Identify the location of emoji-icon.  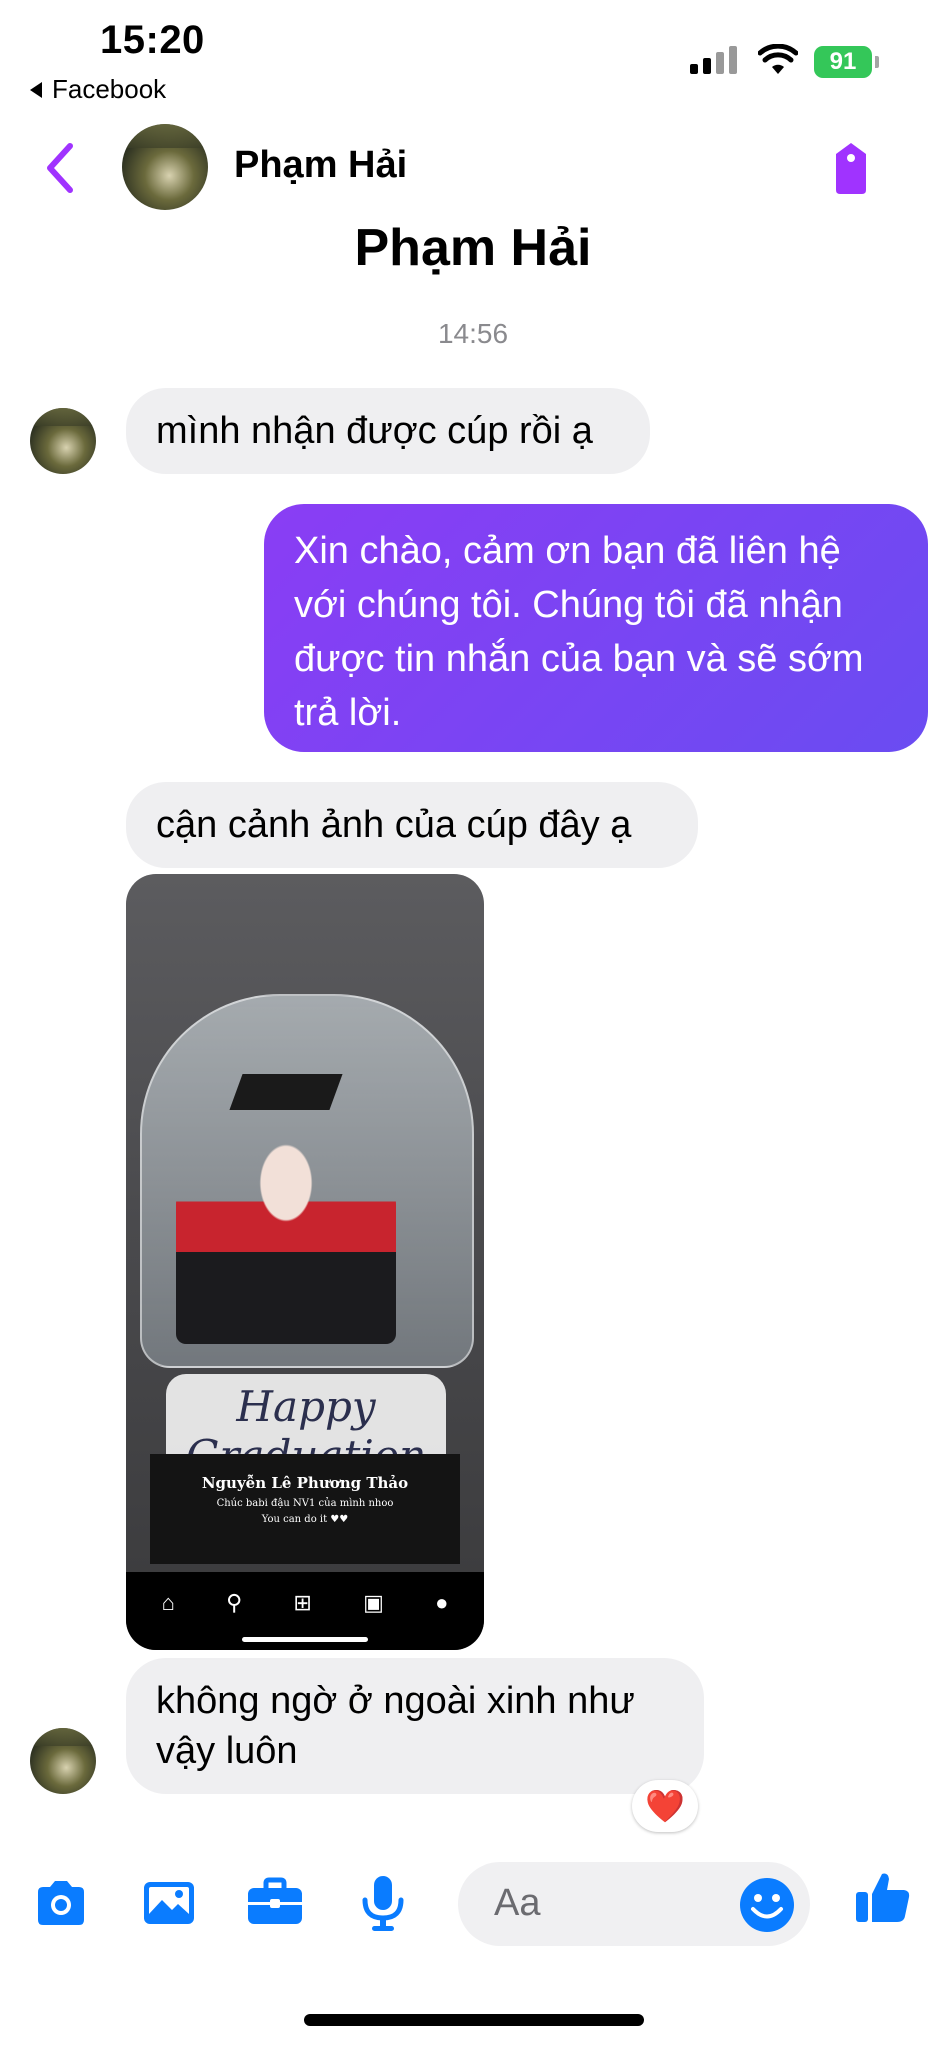
(767, 1905).